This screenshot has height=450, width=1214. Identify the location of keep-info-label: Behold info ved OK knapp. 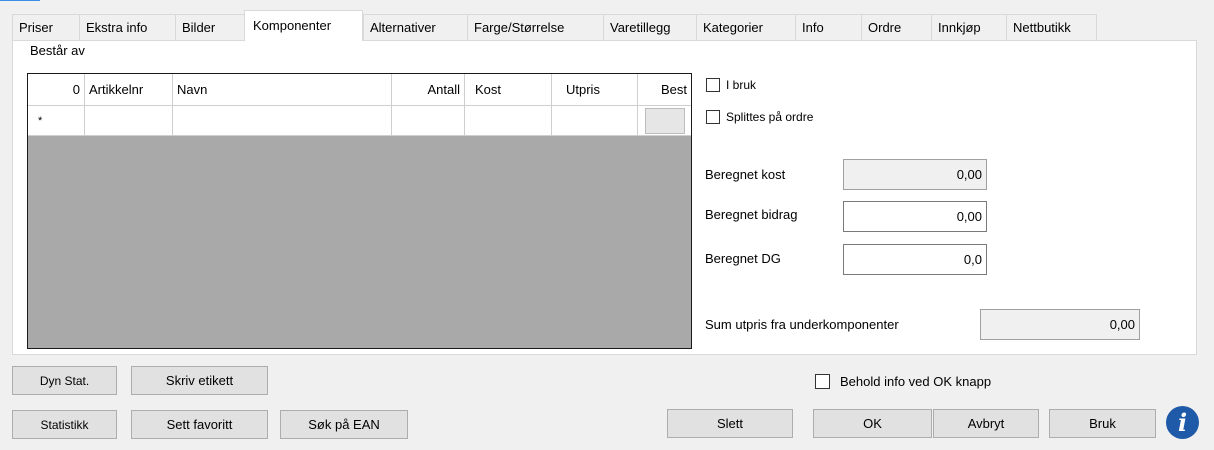
(916, 381).